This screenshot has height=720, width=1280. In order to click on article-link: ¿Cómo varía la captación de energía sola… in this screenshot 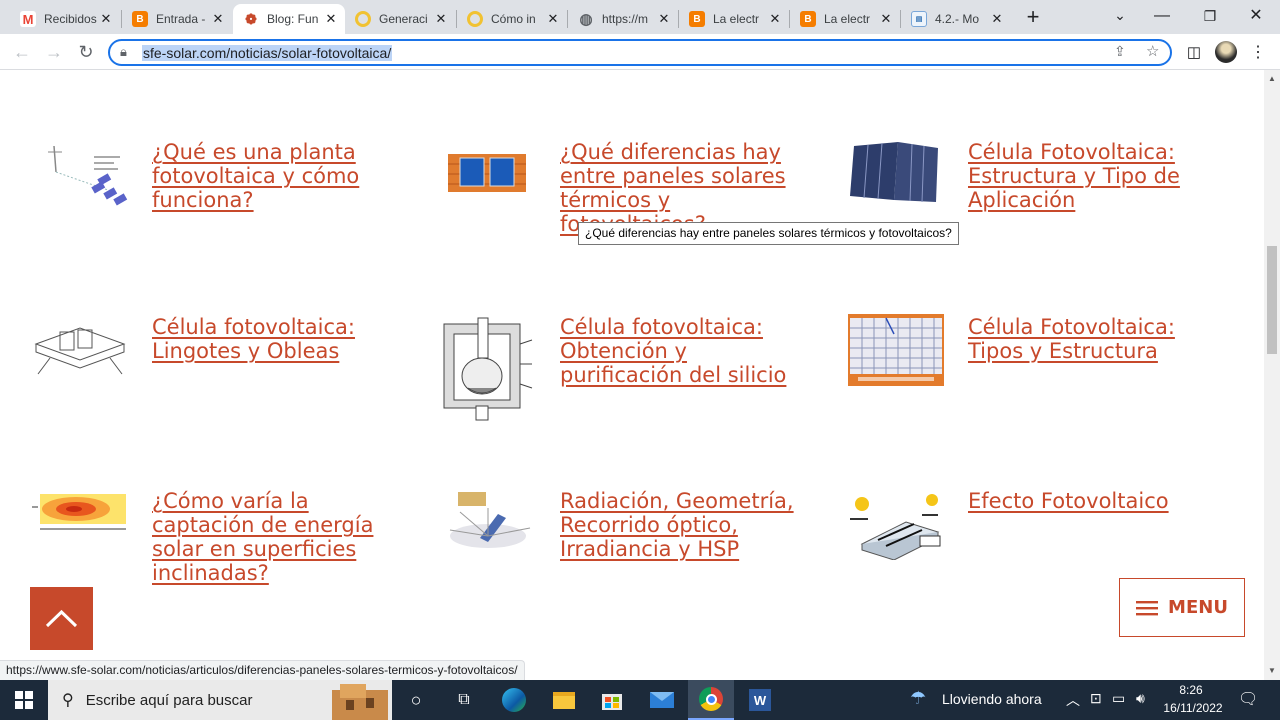, I will do `click(277, 537)`.